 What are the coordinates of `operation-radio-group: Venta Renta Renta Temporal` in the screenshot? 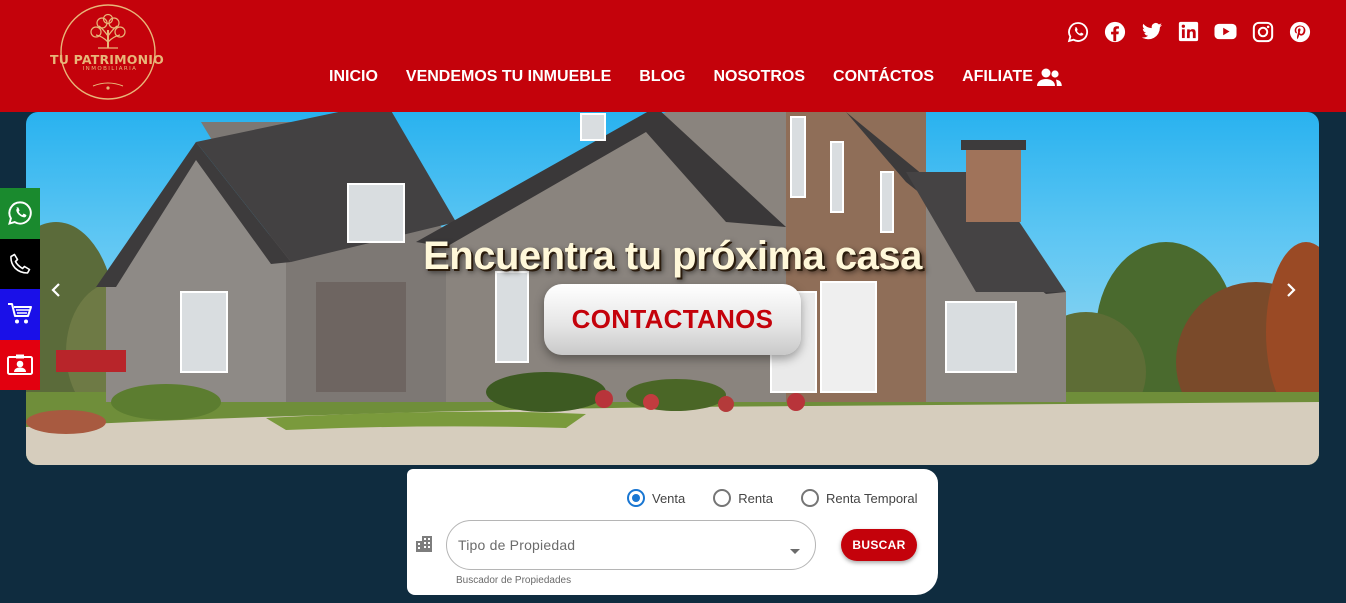 It's located at (772, 498).